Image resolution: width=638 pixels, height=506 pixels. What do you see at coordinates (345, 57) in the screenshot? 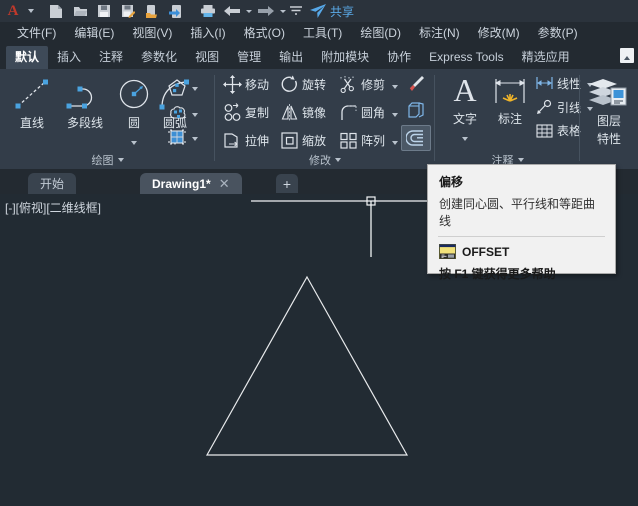
I see `ribbon-tab-addins: 附加模块` at bounding box center [345, 57].